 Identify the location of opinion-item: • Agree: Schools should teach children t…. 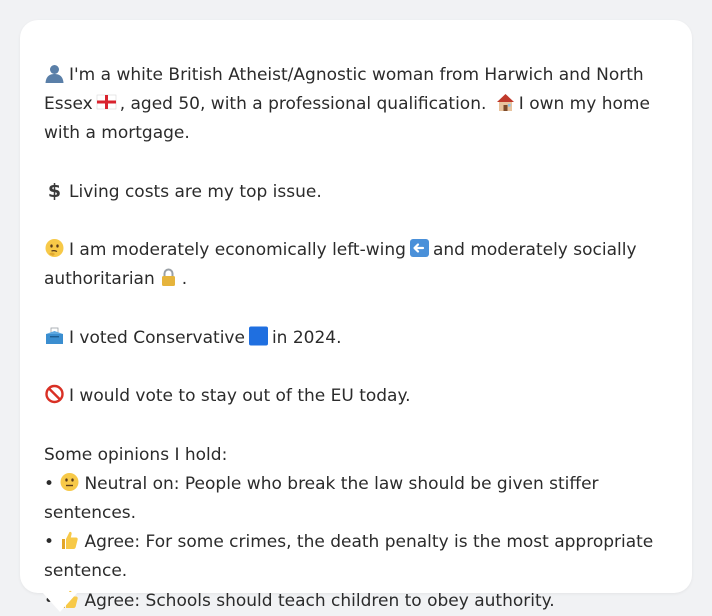
(356, 601).